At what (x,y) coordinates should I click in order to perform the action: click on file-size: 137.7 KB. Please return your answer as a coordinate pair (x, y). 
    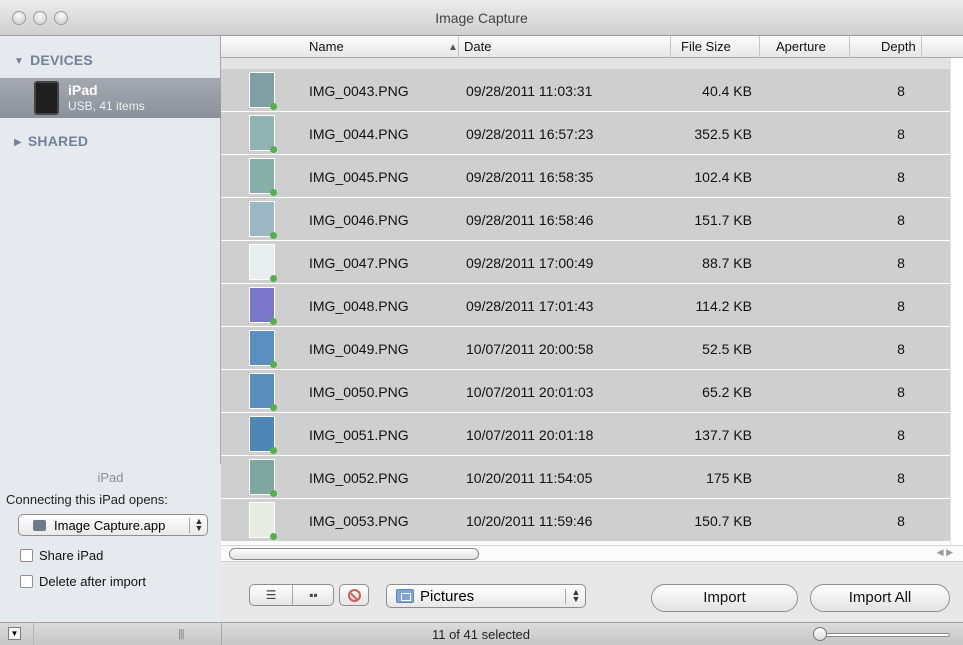
    Looking at the image, I should click on (723, 435).